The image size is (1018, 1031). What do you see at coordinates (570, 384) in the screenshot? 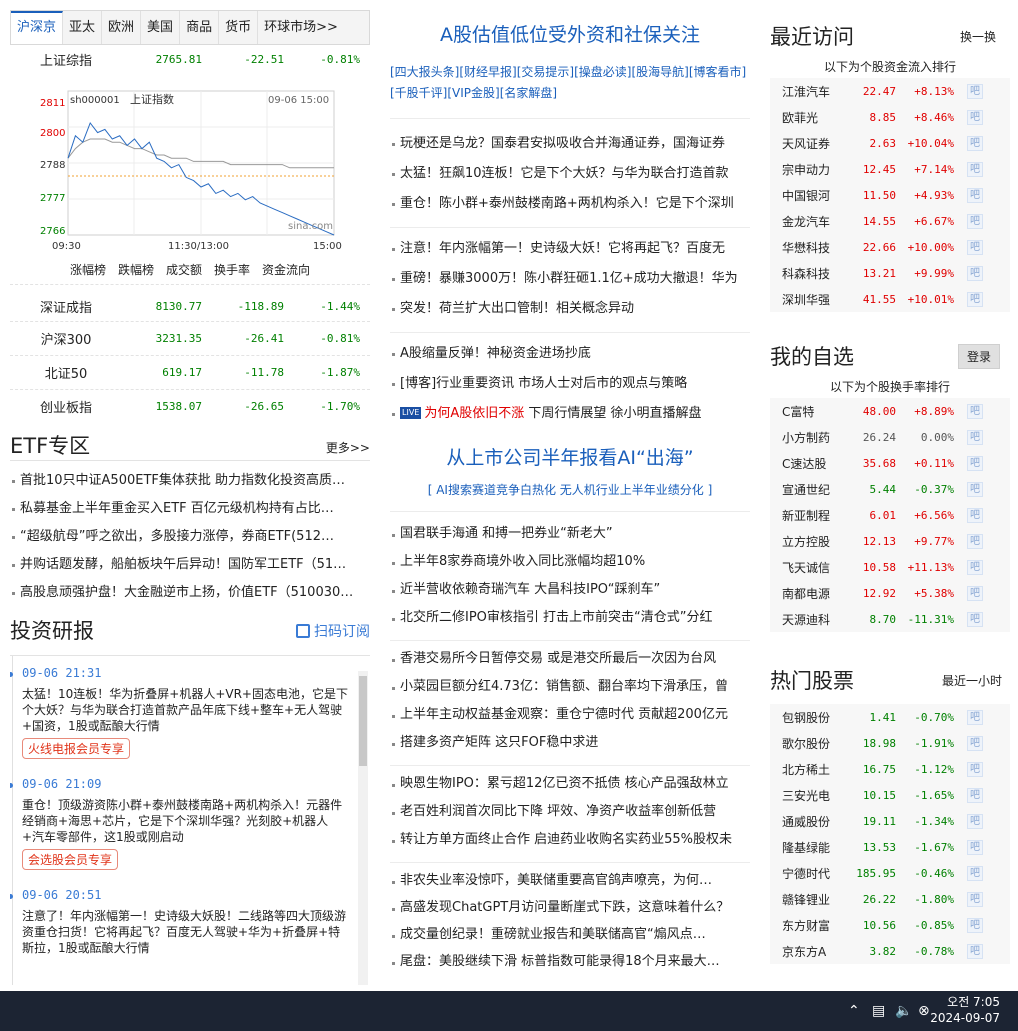
I see `news-item: [博客]行业重要资讯 市场人士对后市的观点与策略` at bounding box center [570, 384].